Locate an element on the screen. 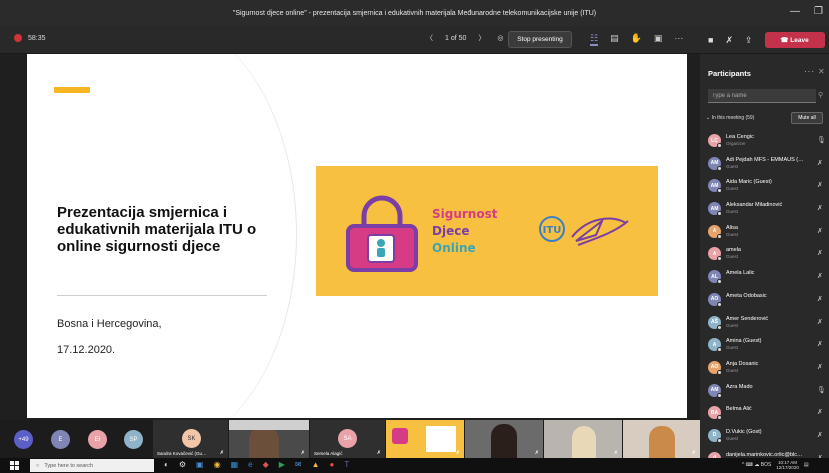 The image size is (829, 473). eye-icon: ◎ is located at coordinates (500, 38).